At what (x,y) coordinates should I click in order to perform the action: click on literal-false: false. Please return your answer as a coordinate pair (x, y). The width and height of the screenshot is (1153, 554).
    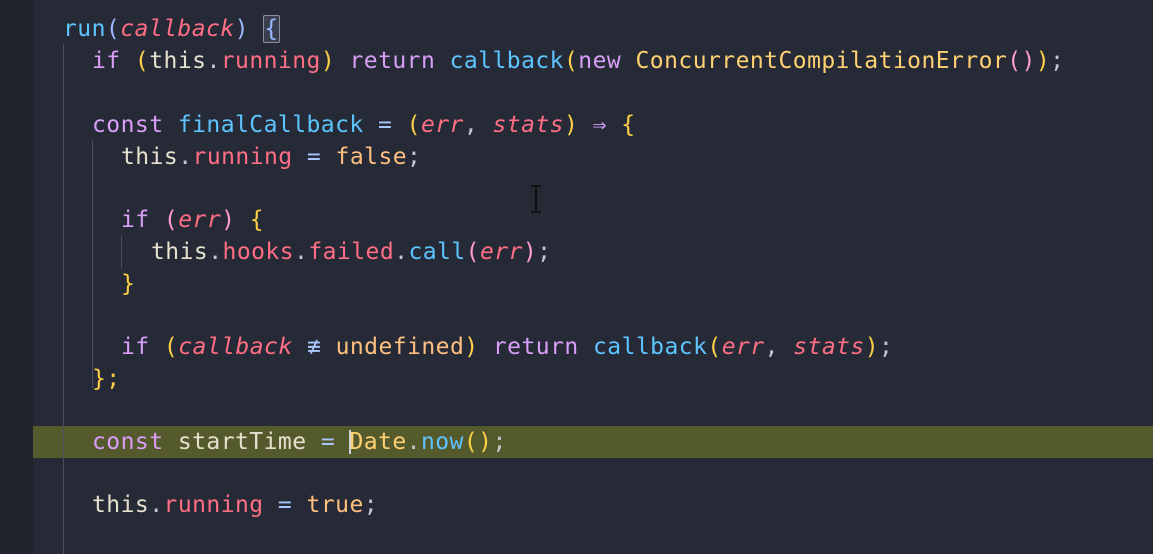
    Looking at the image, I should click on (371, 157).